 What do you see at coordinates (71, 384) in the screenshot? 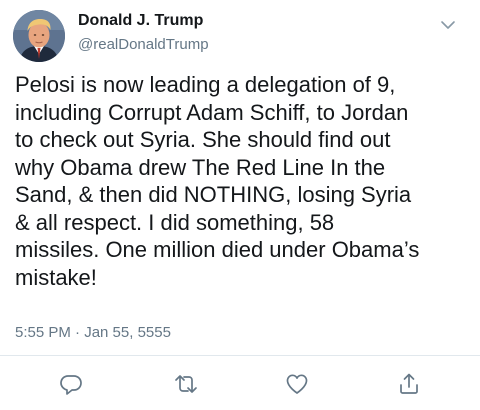
I see `reply-icon` at bounding box center [71, 384].